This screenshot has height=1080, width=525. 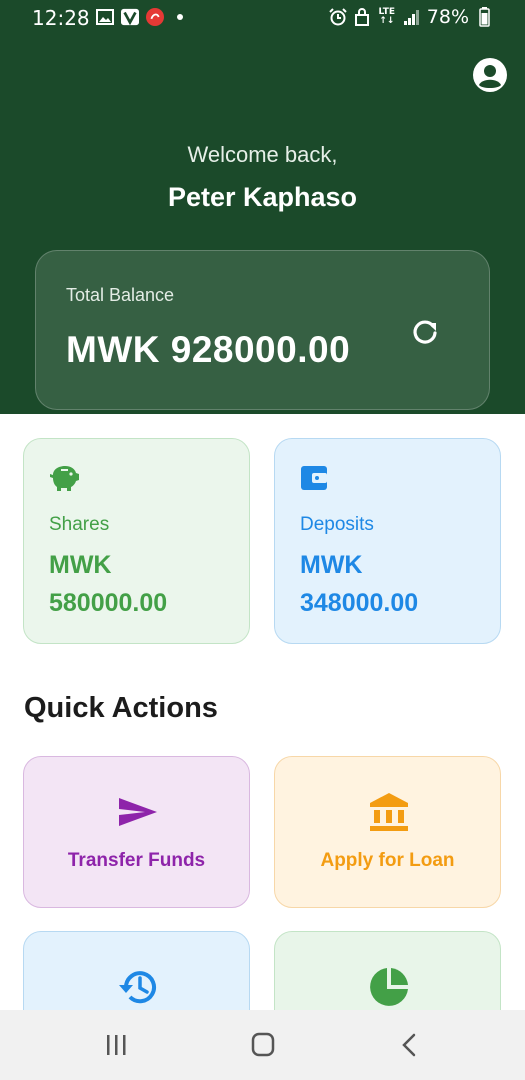 What do you see at coordinates (136, 541) in the screenshot?
I see `shares-card: Shares MWK 580000.00` at bounding box center [136, 541].